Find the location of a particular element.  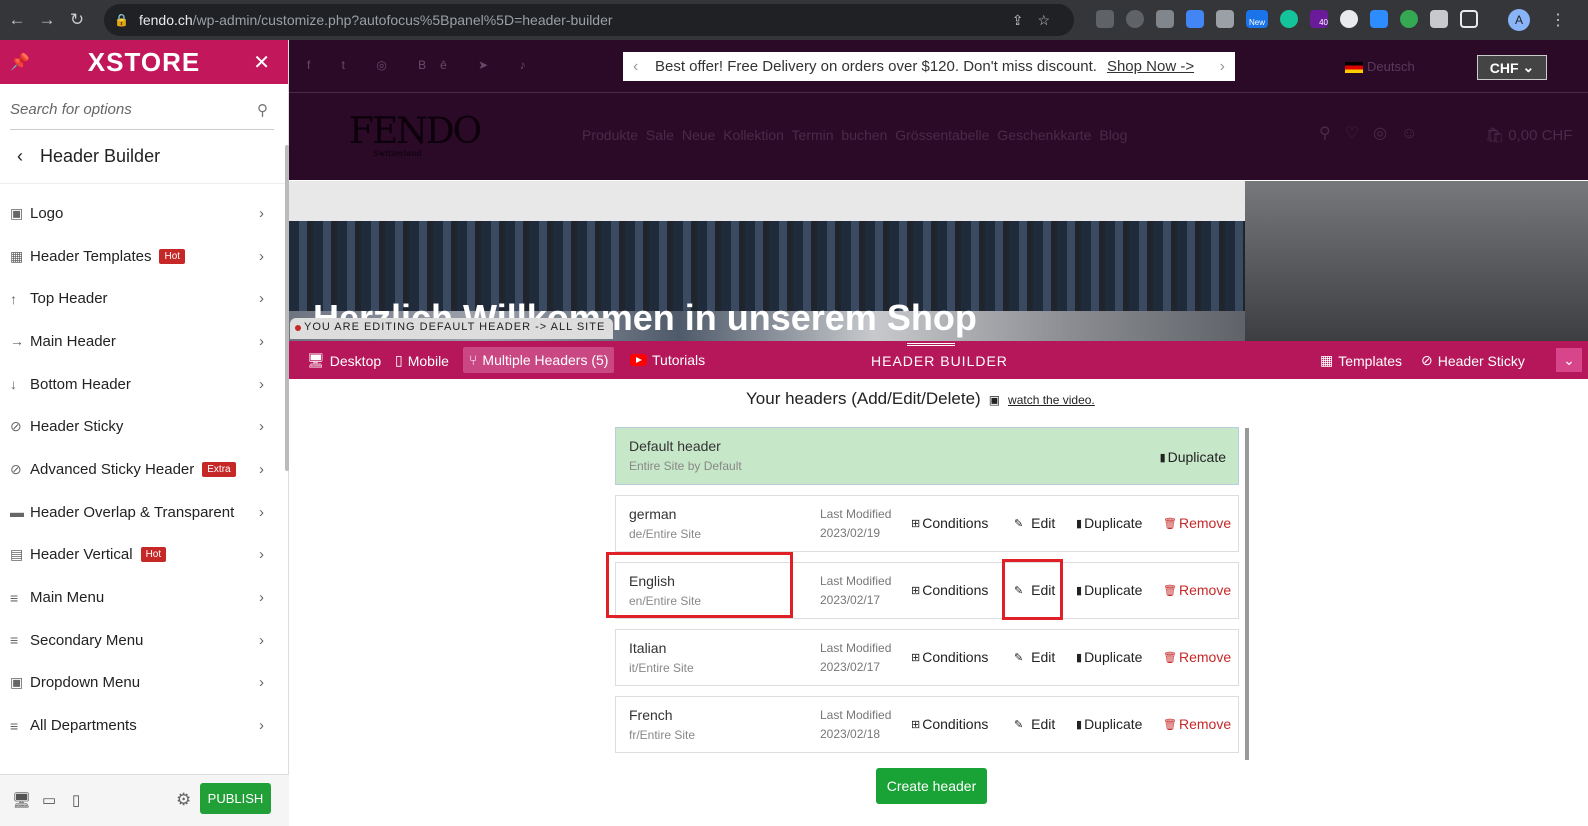

panel-item-header-sticky: ⊘ Header Sticky › is located at coordinates (144, 426).